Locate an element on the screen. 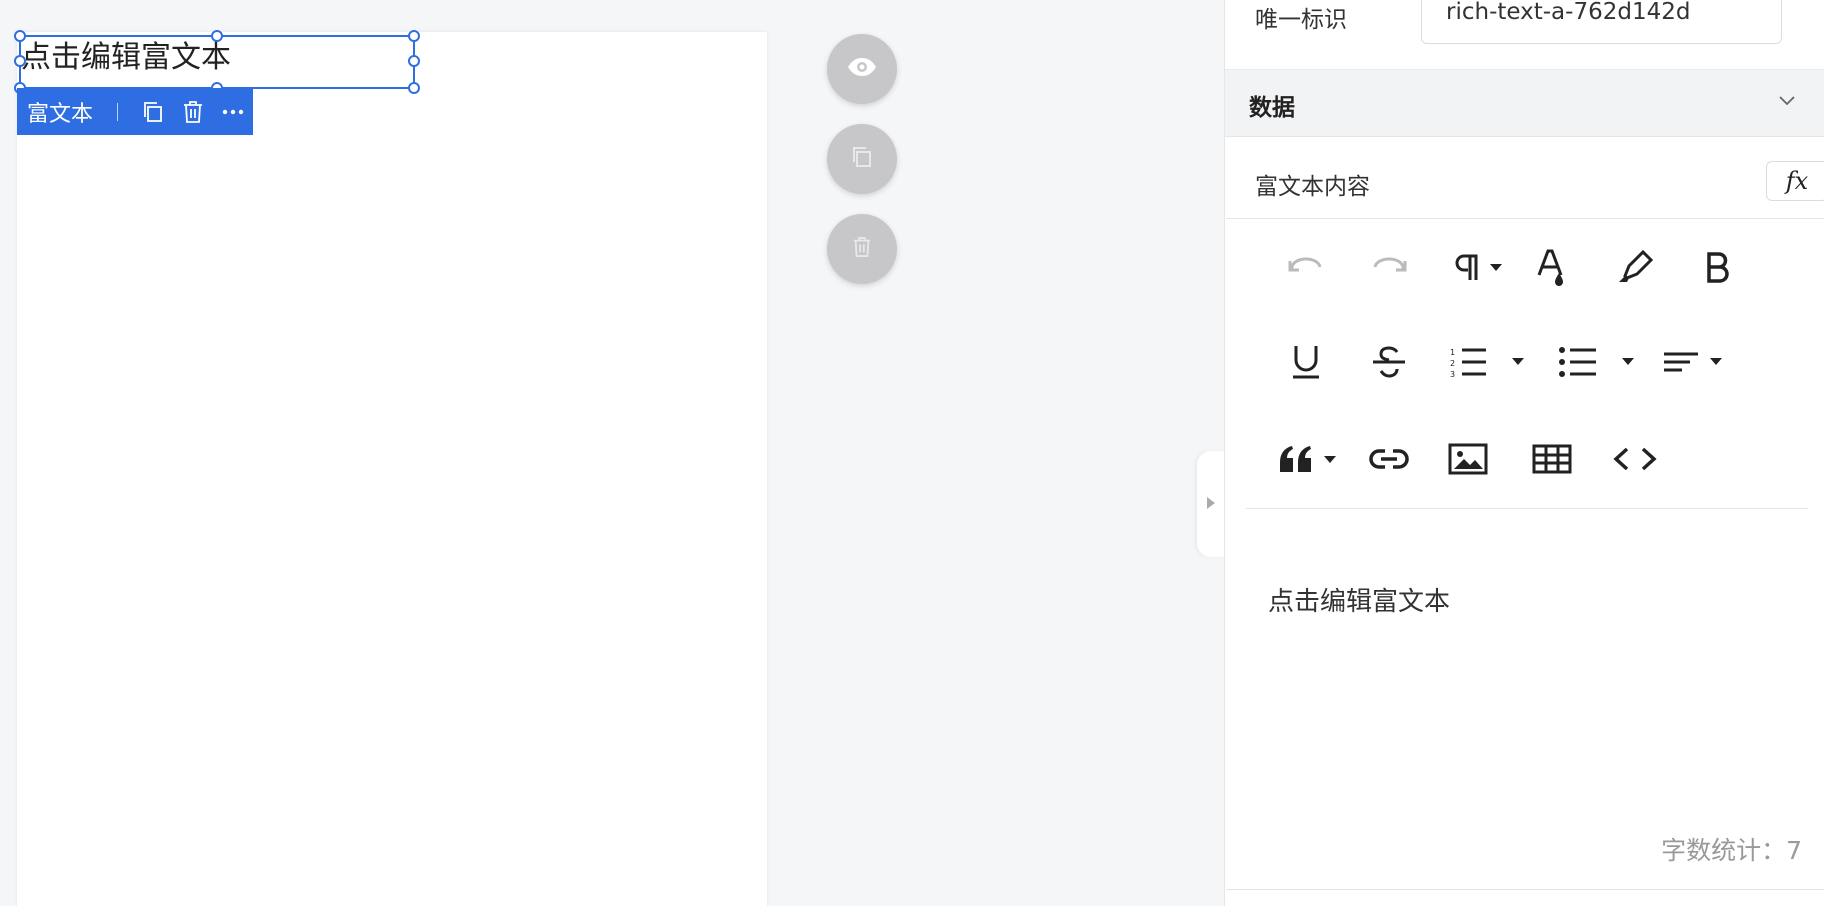 This screenshot has height=906, width=1824. caret-right-icon is located at coordinates (1211, 504).